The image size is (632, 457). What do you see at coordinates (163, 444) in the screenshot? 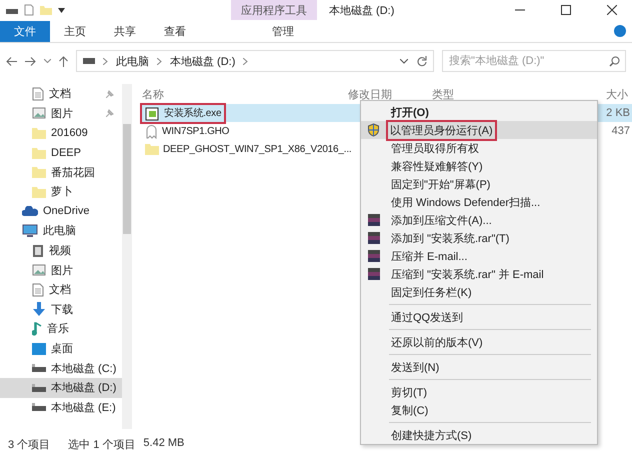
I see `status-text: 5.42 MB` at bounding box center [163, 444].